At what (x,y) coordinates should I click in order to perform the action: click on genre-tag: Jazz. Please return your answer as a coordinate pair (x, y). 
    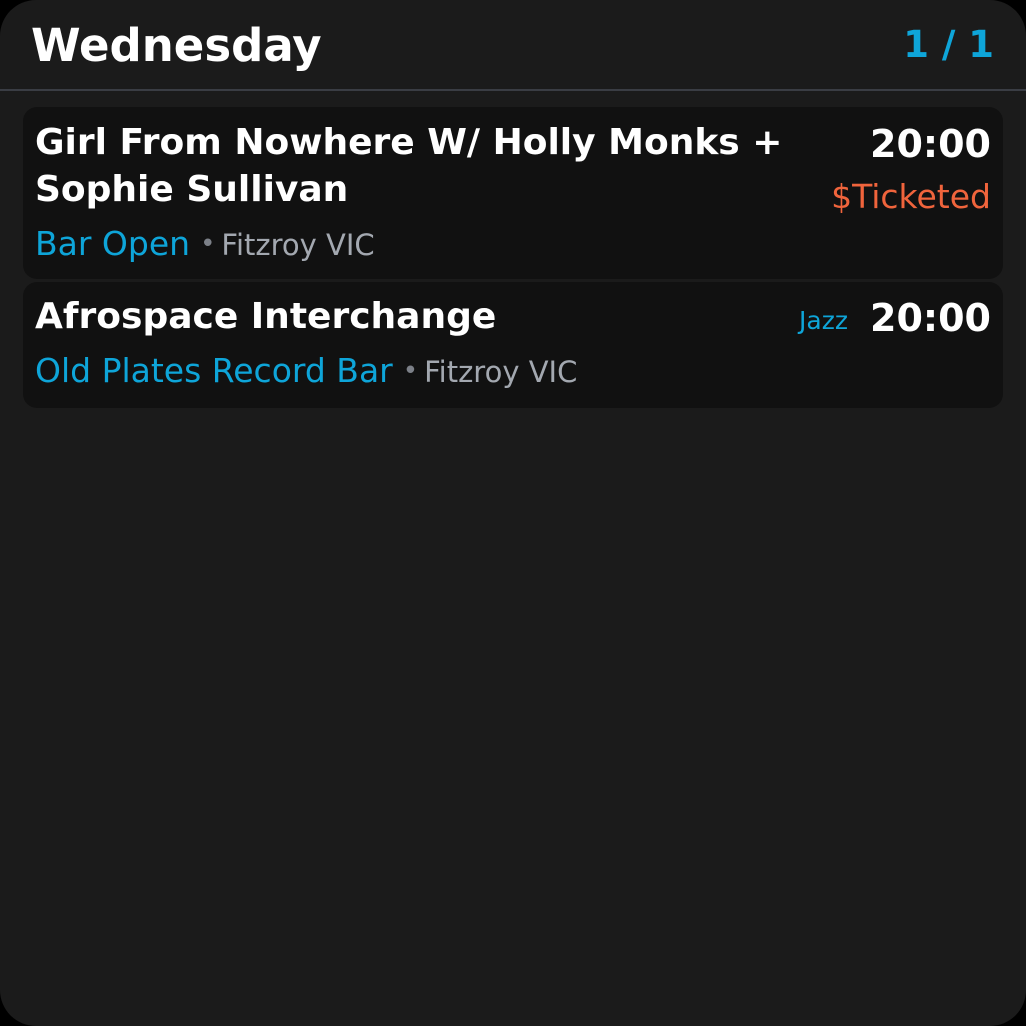
    Looking at the image, I should click on (823, 320).